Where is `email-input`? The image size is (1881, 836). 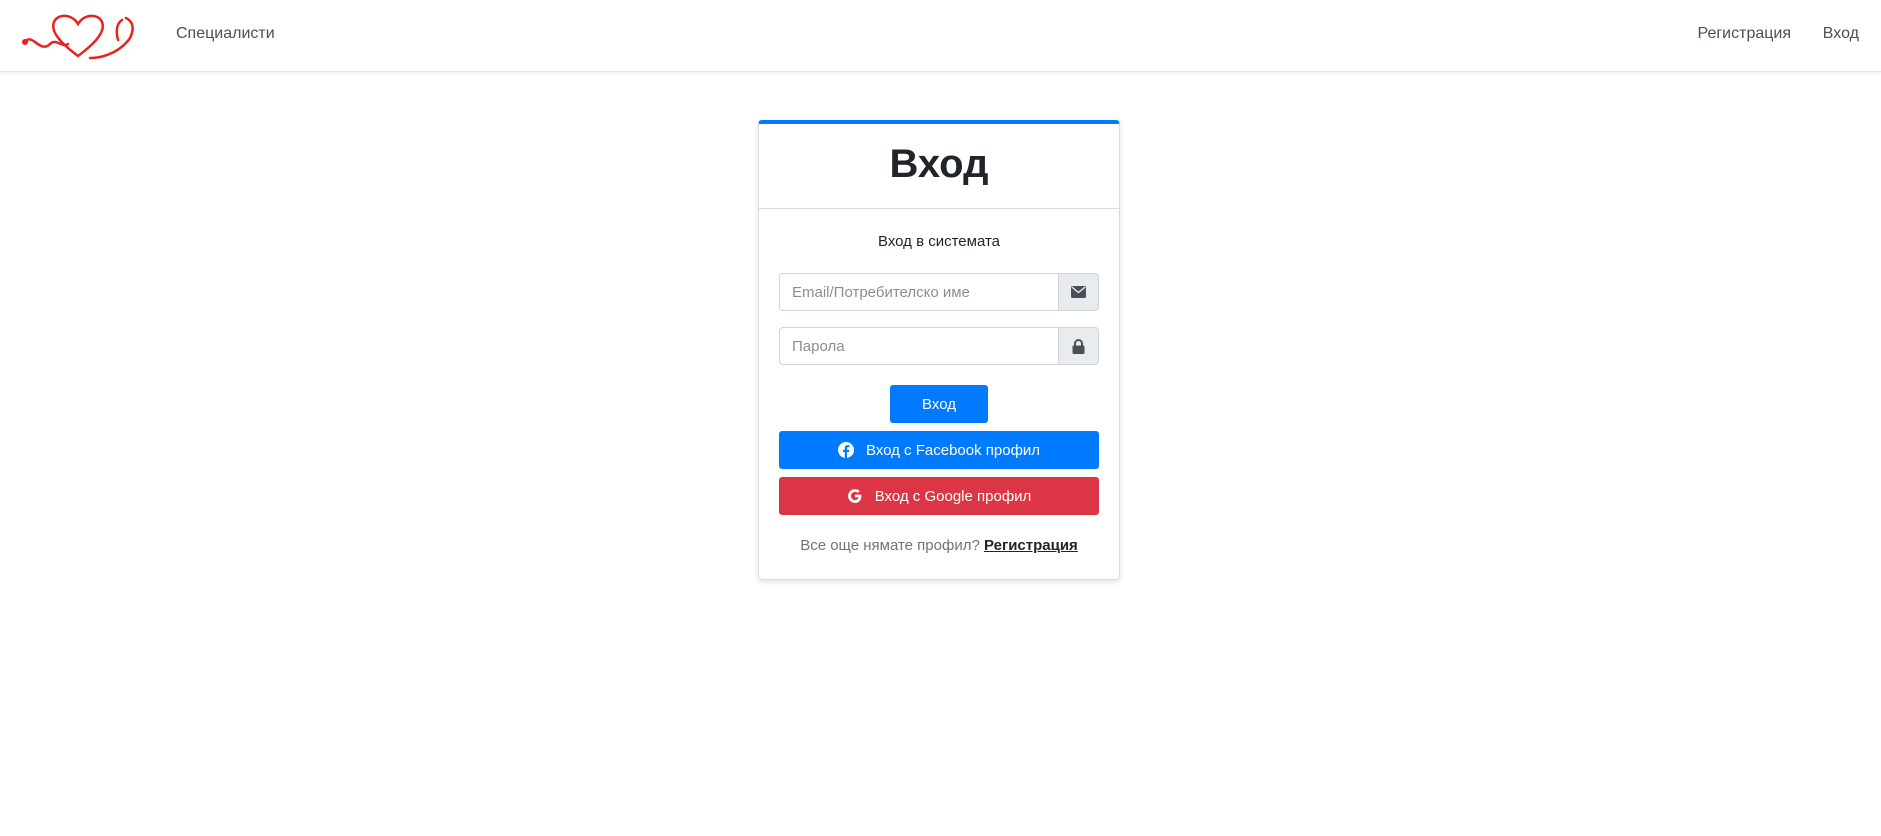 email-input is located at coordinates (918, 292).